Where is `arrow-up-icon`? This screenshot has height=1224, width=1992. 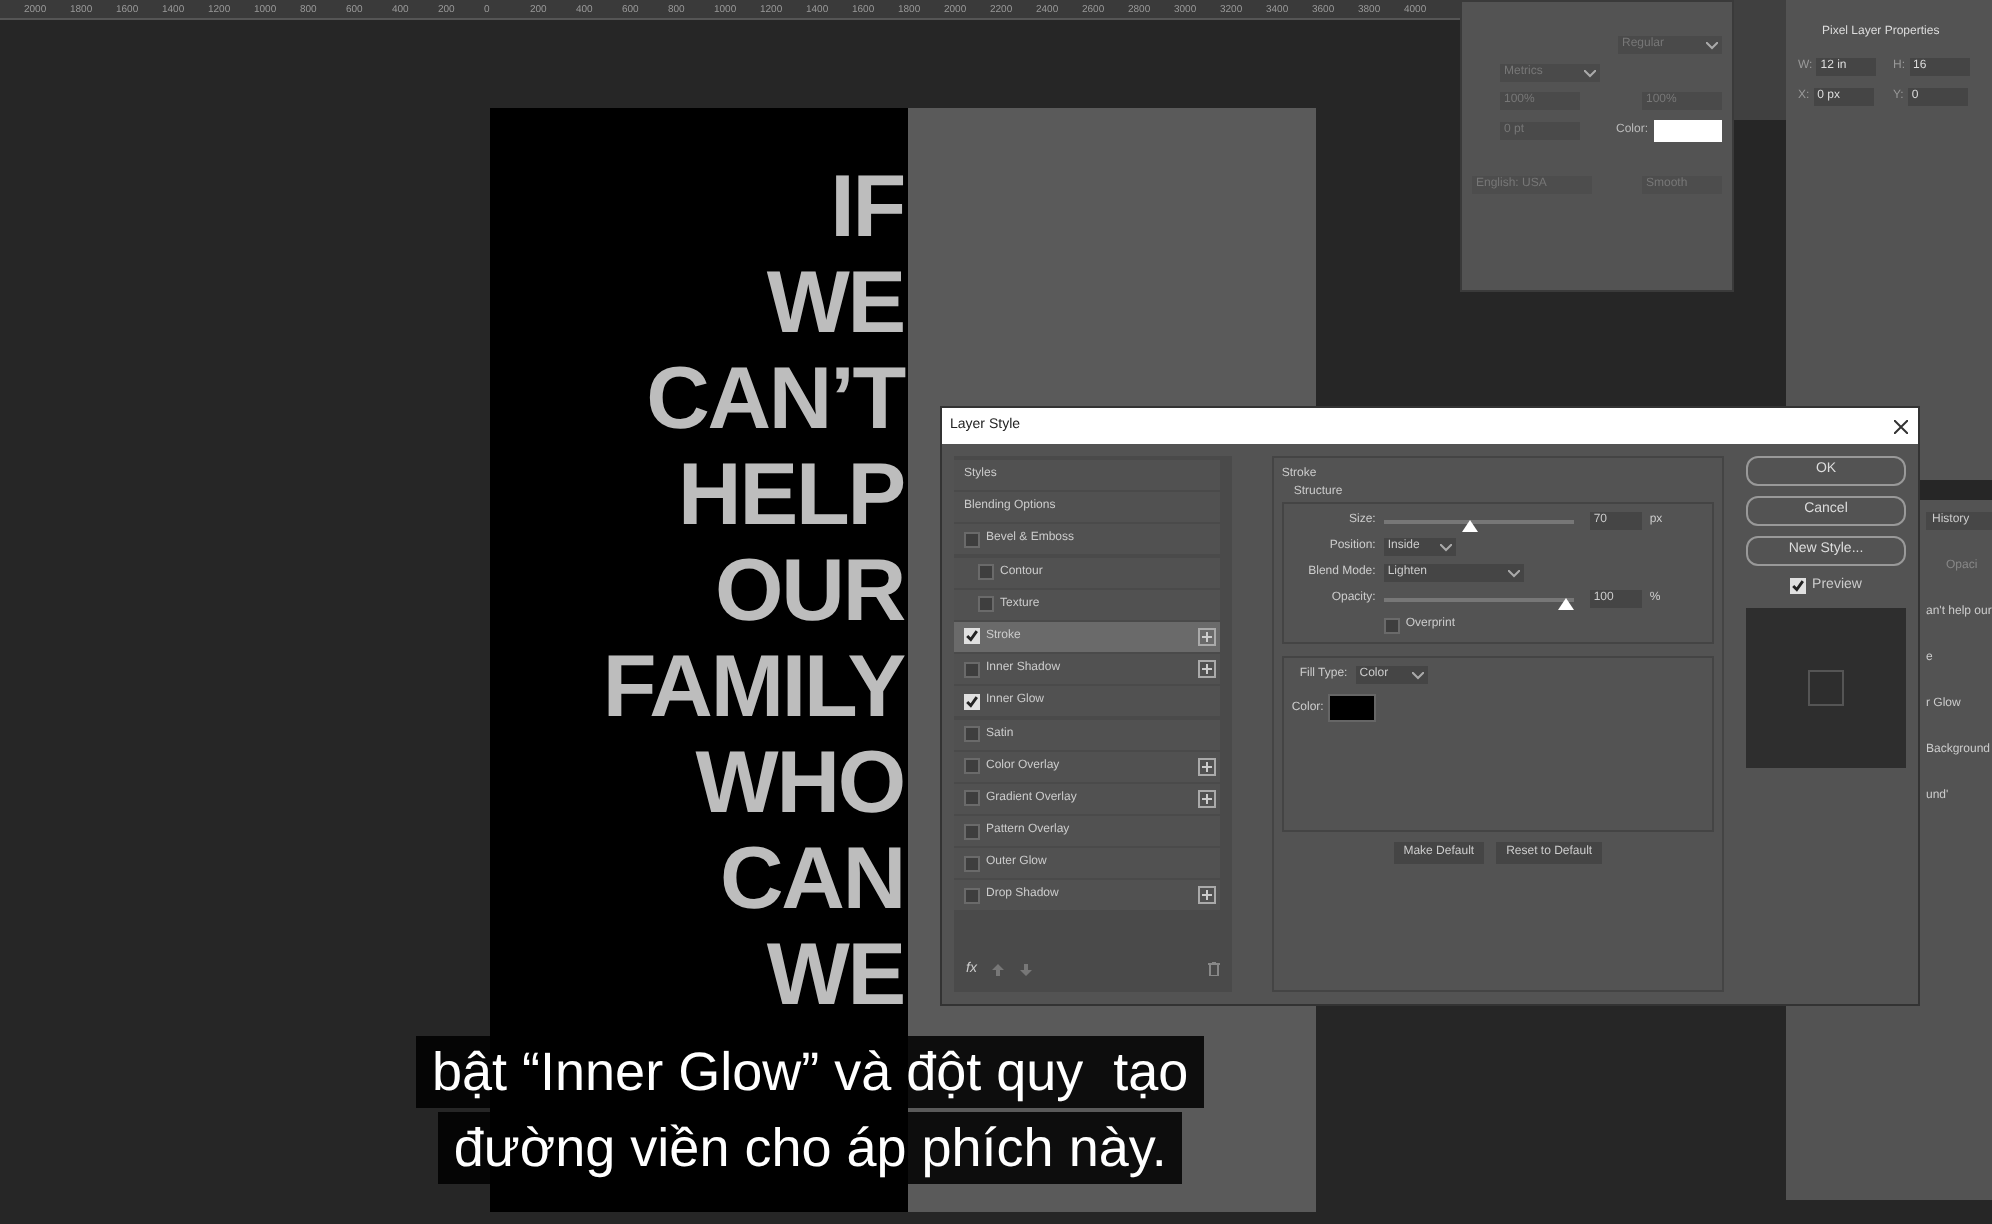 arrow-up-icon is located at coordinates (998, 969).